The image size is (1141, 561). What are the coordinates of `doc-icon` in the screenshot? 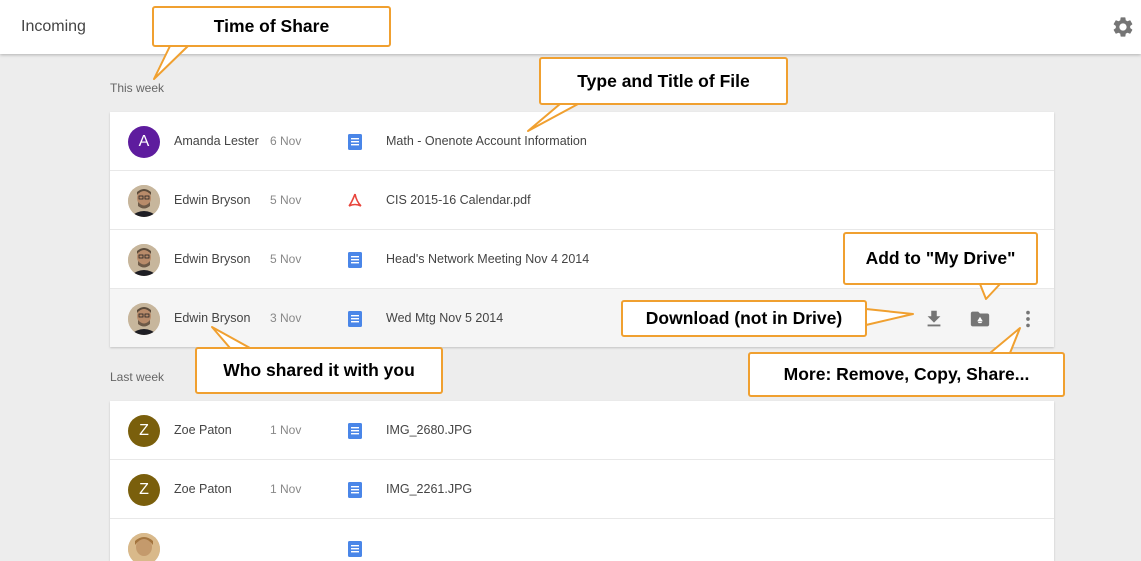 It's located at (355, 549).